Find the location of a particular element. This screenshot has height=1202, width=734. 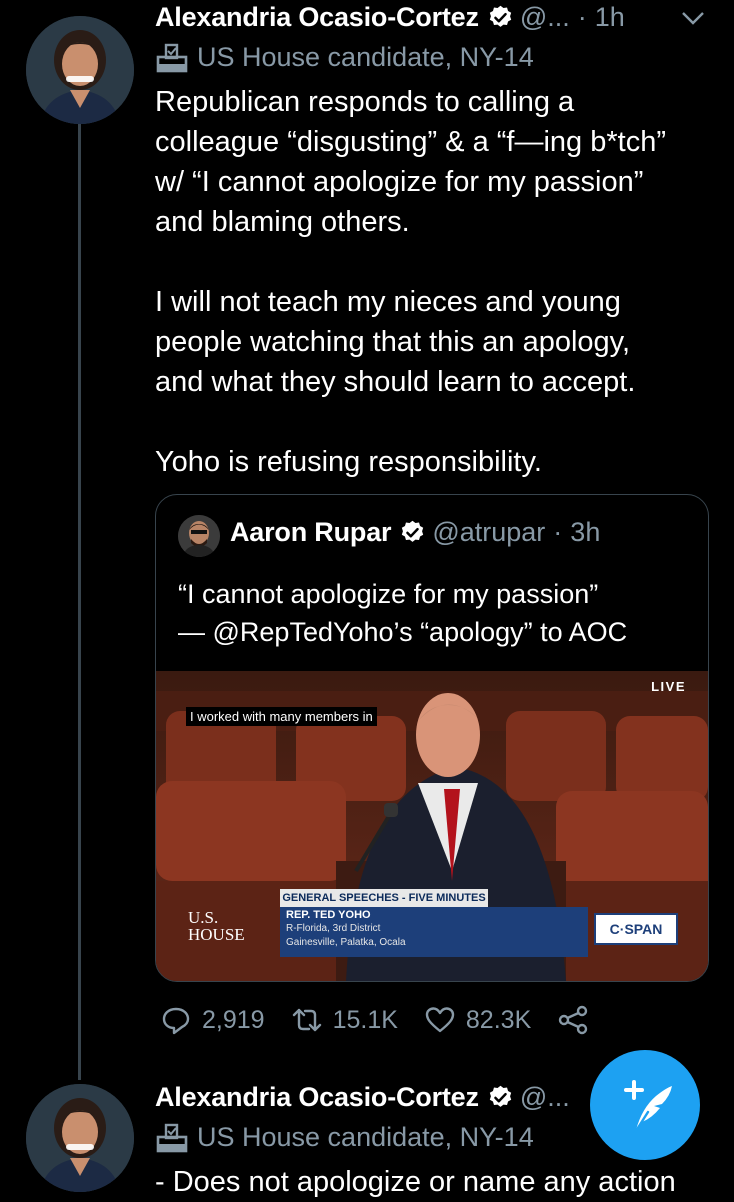

tweet-actions-bar: 2,919 15.1K 82.3K is located at coordinates (387, 1020).